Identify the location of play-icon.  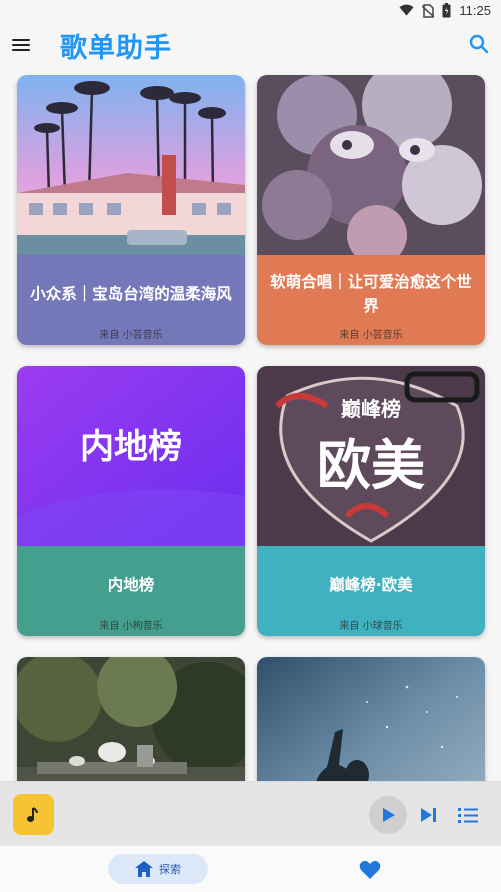
(389, 815).